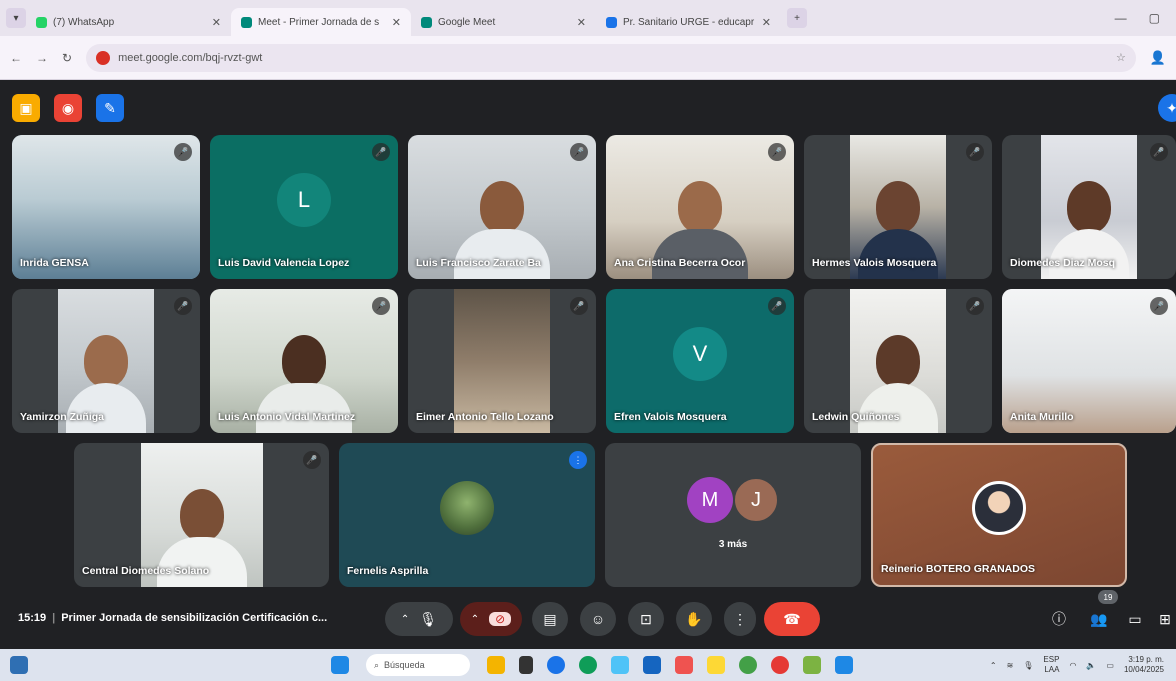 Image resolution: width=1176 pixels, height=681 pixels. Describe the element at coordinates (716, 665) in the screenshot. I see `folder-icon` at that location.